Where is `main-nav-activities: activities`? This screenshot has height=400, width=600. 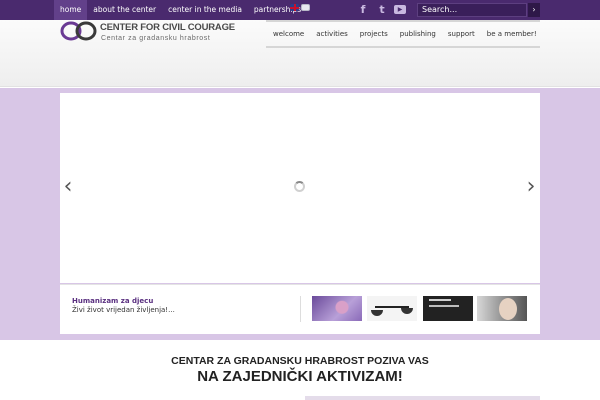 main-nav-activities: activities is located at coordinates (332, 34).